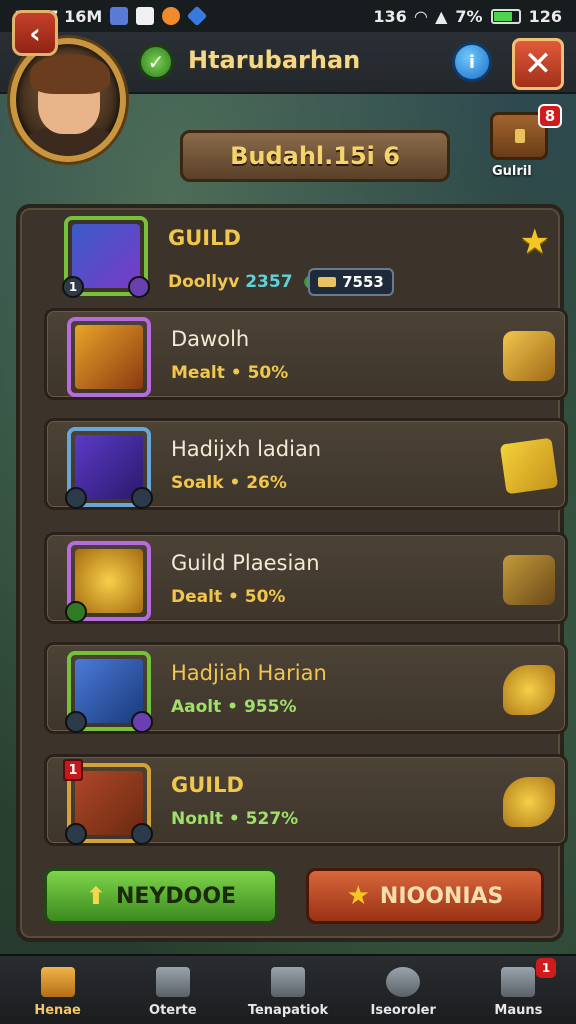 The image size is (576, 1024). Describe the element at coordinates (306, 800) in the screenshot. I see `list-item: 1 GUILD Nonlt • 527%` at that location.